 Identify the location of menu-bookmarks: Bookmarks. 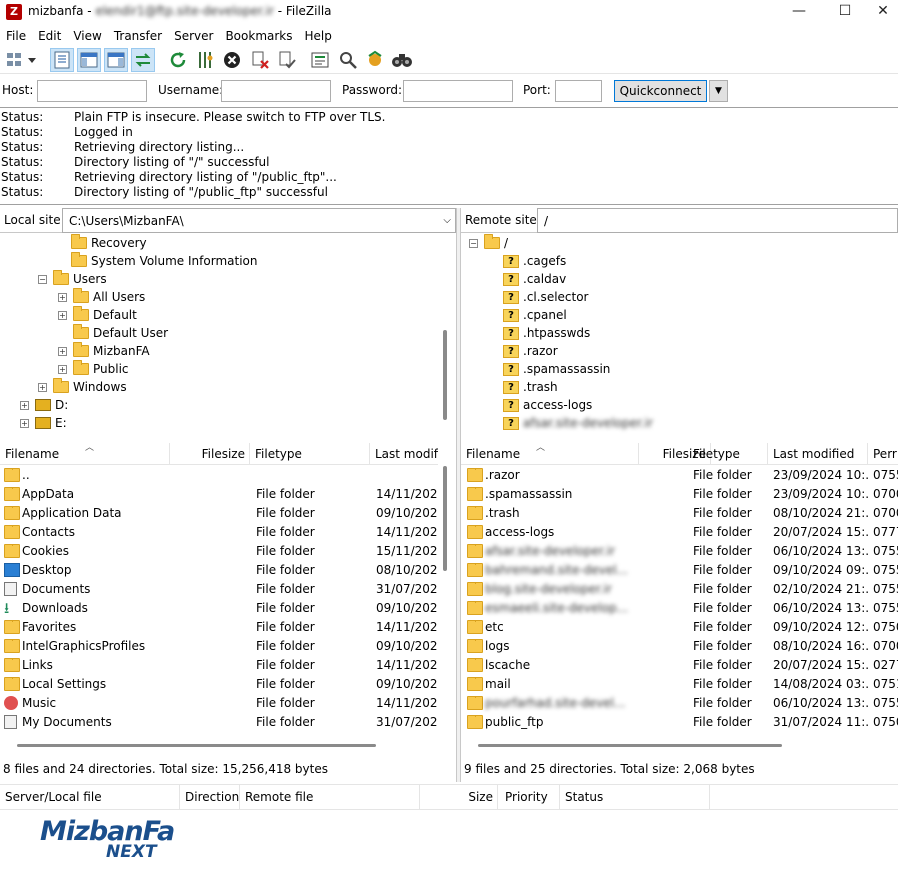
(258, 36).